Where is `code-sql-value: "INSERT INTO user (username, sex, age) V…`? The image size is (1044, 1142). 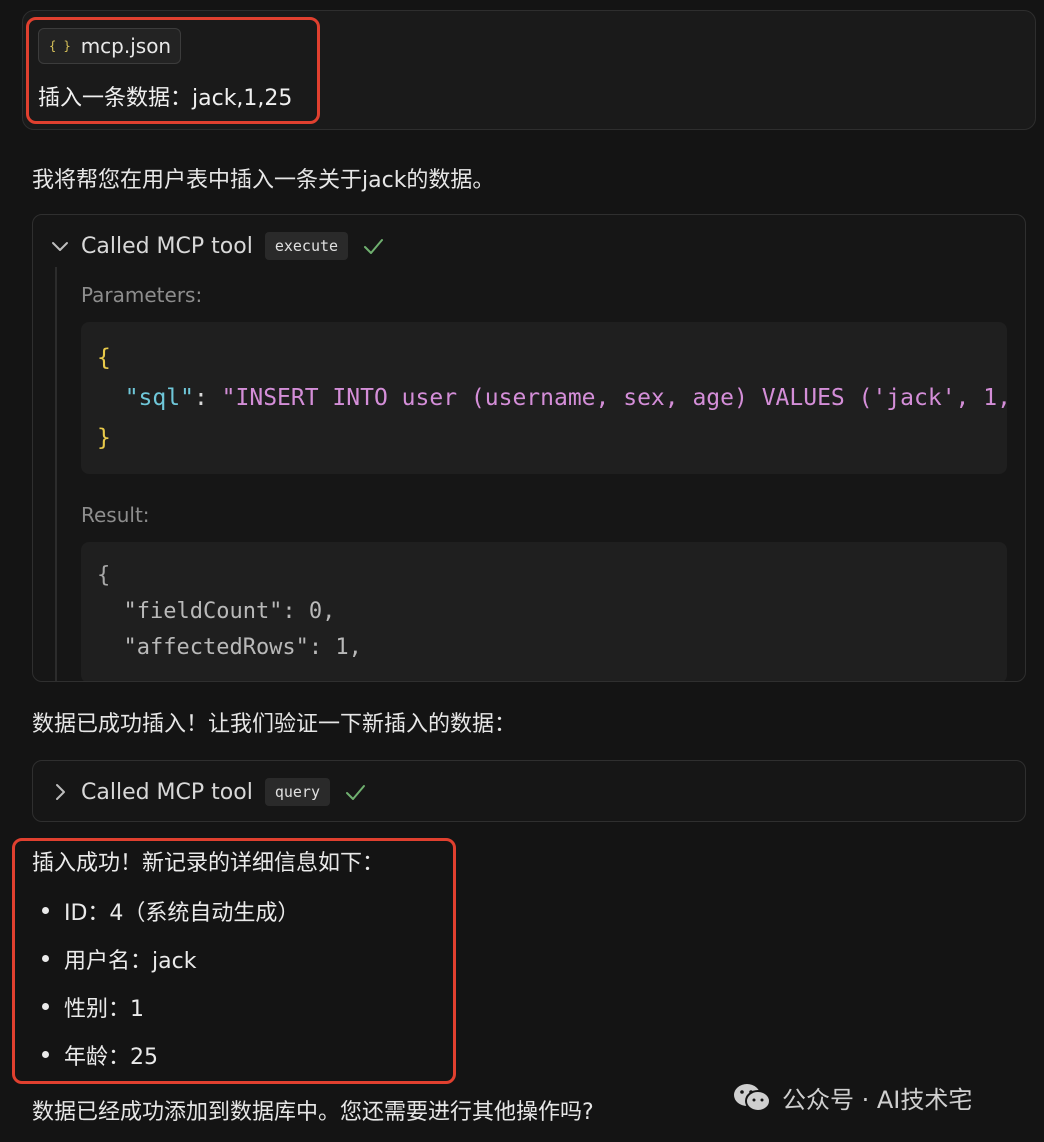 code-sql-value: "INSERT INTO user (username, sex, age) V… is located at coordinates (614, 398).